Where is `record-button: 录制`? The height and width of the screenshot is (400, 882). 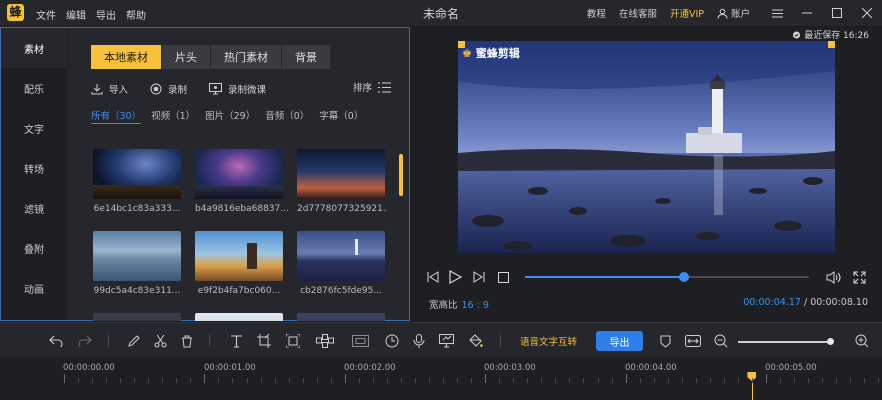
record-button: 录制 is located at coordinates (168, 89).